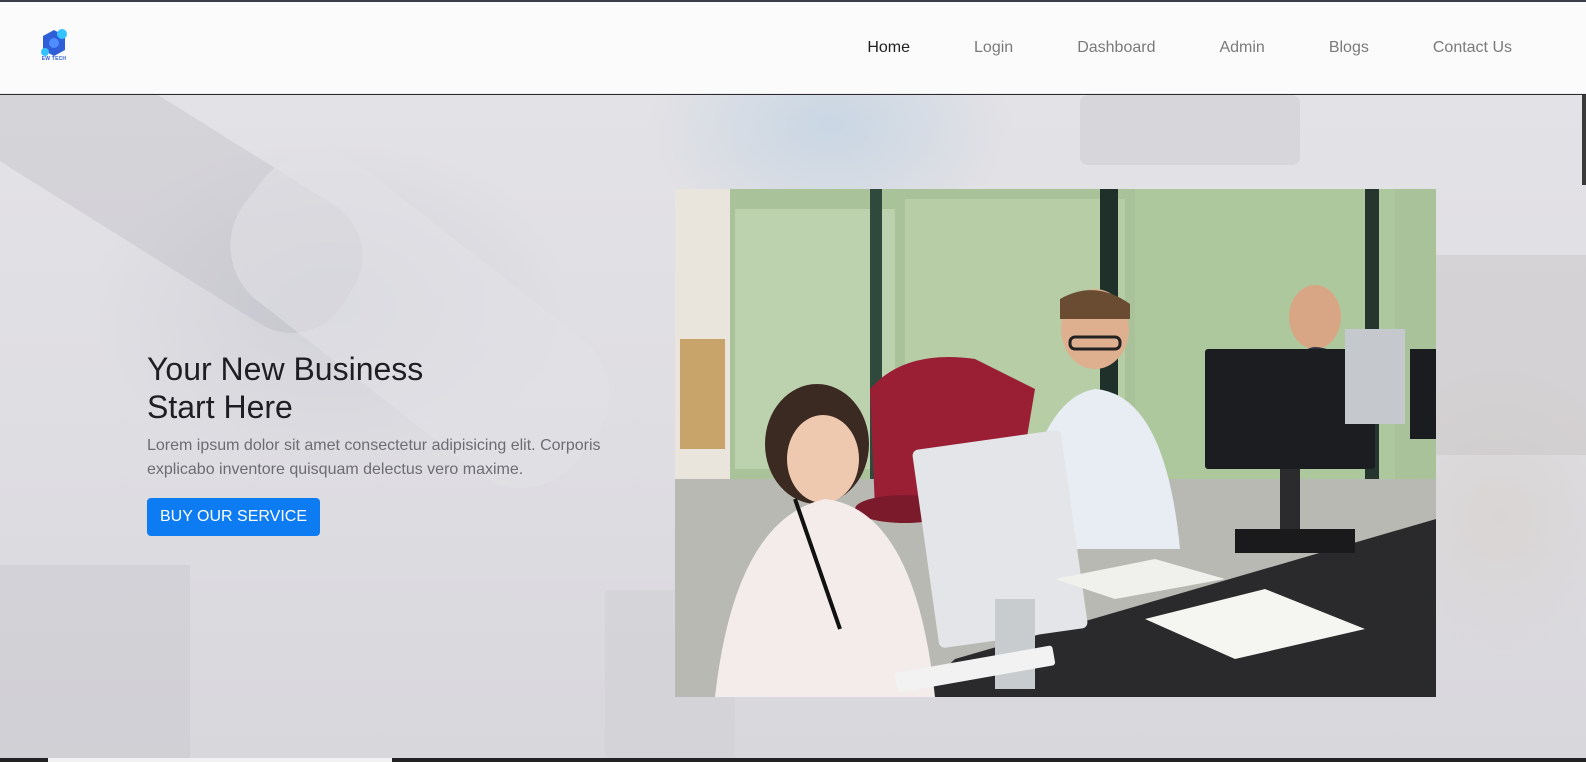  Describe the element at coordinates (1241, 48) in the screenshot. I see `nav-item-admin: Admin` at that location.